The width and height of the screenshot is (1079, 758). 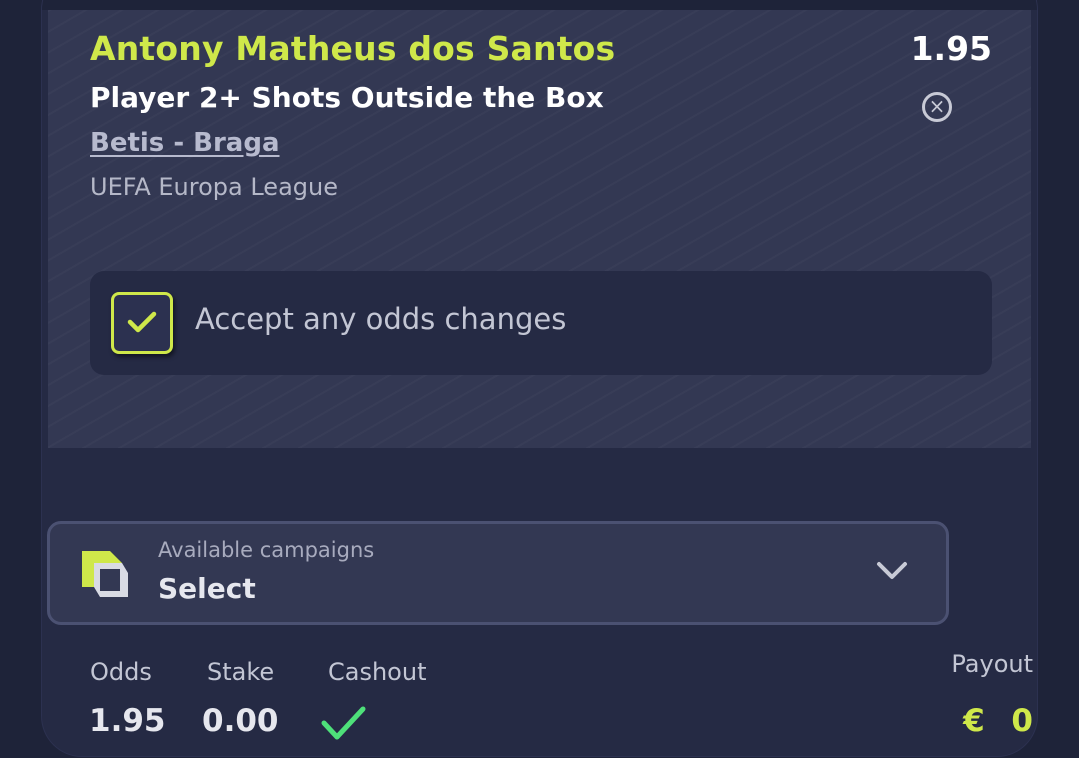 I want to click on checkmark-icon, so click(x=142, y=322).